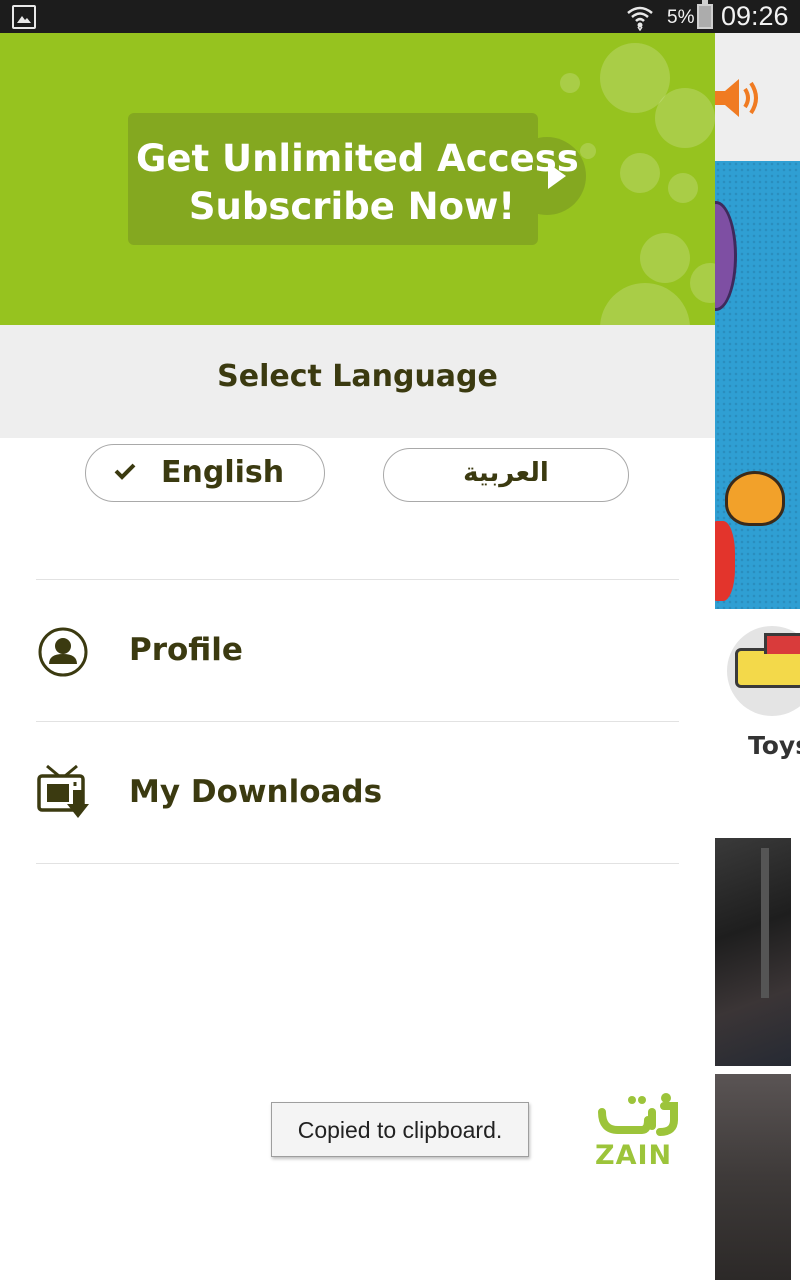 The width and height of the screenshot is (800, 1280). I want to click on language-english-button: English, so click(205, 473).